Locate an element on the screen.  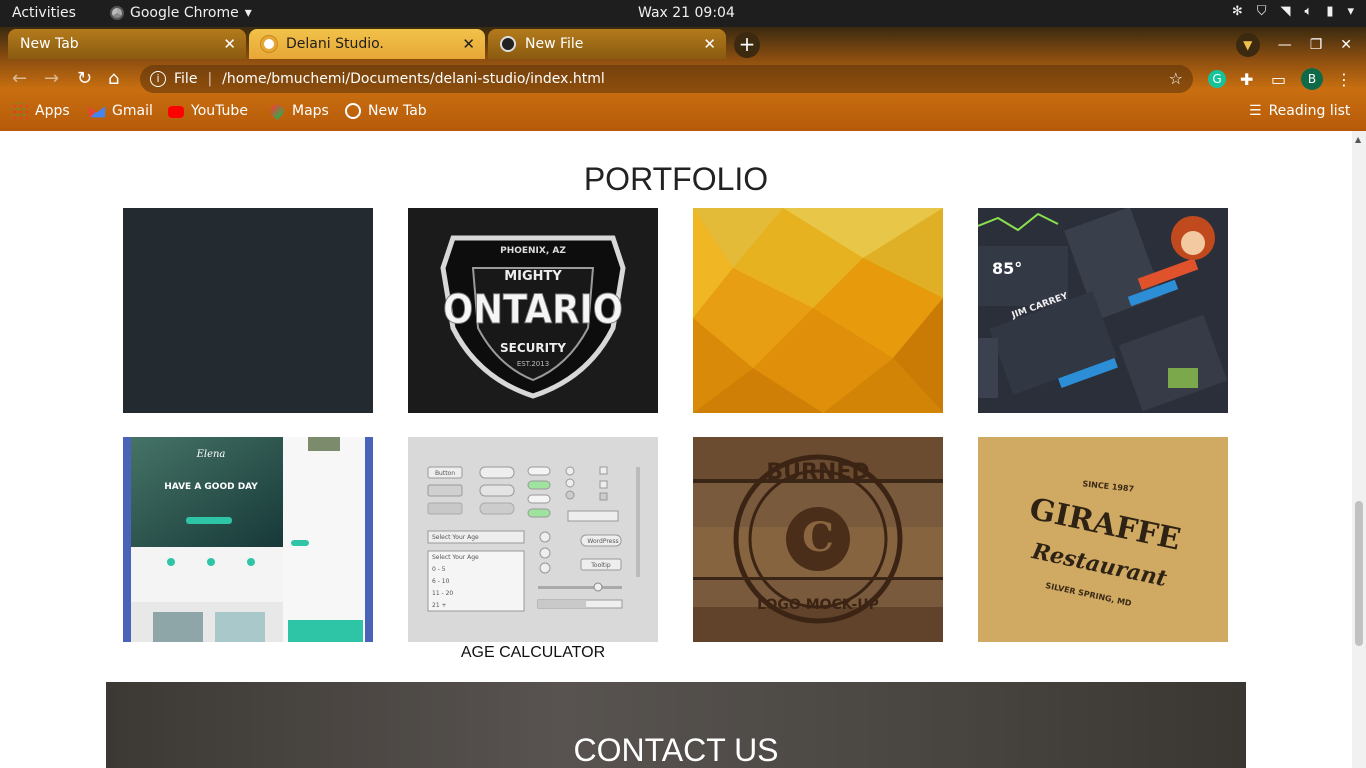
bookmark-label: Apps is located at coordinates (52, 111).